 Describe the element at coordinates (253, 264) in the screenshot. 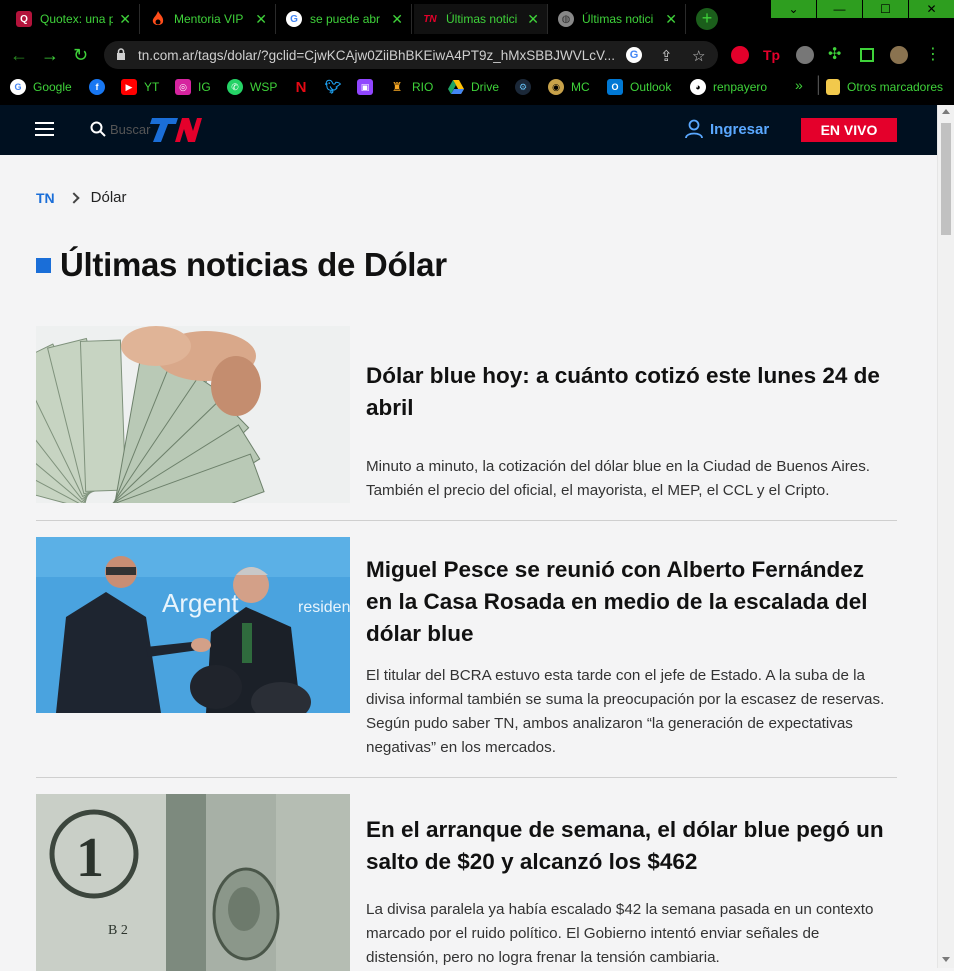

I see `page-heading: Últimas noticias de Dólar` at that location.